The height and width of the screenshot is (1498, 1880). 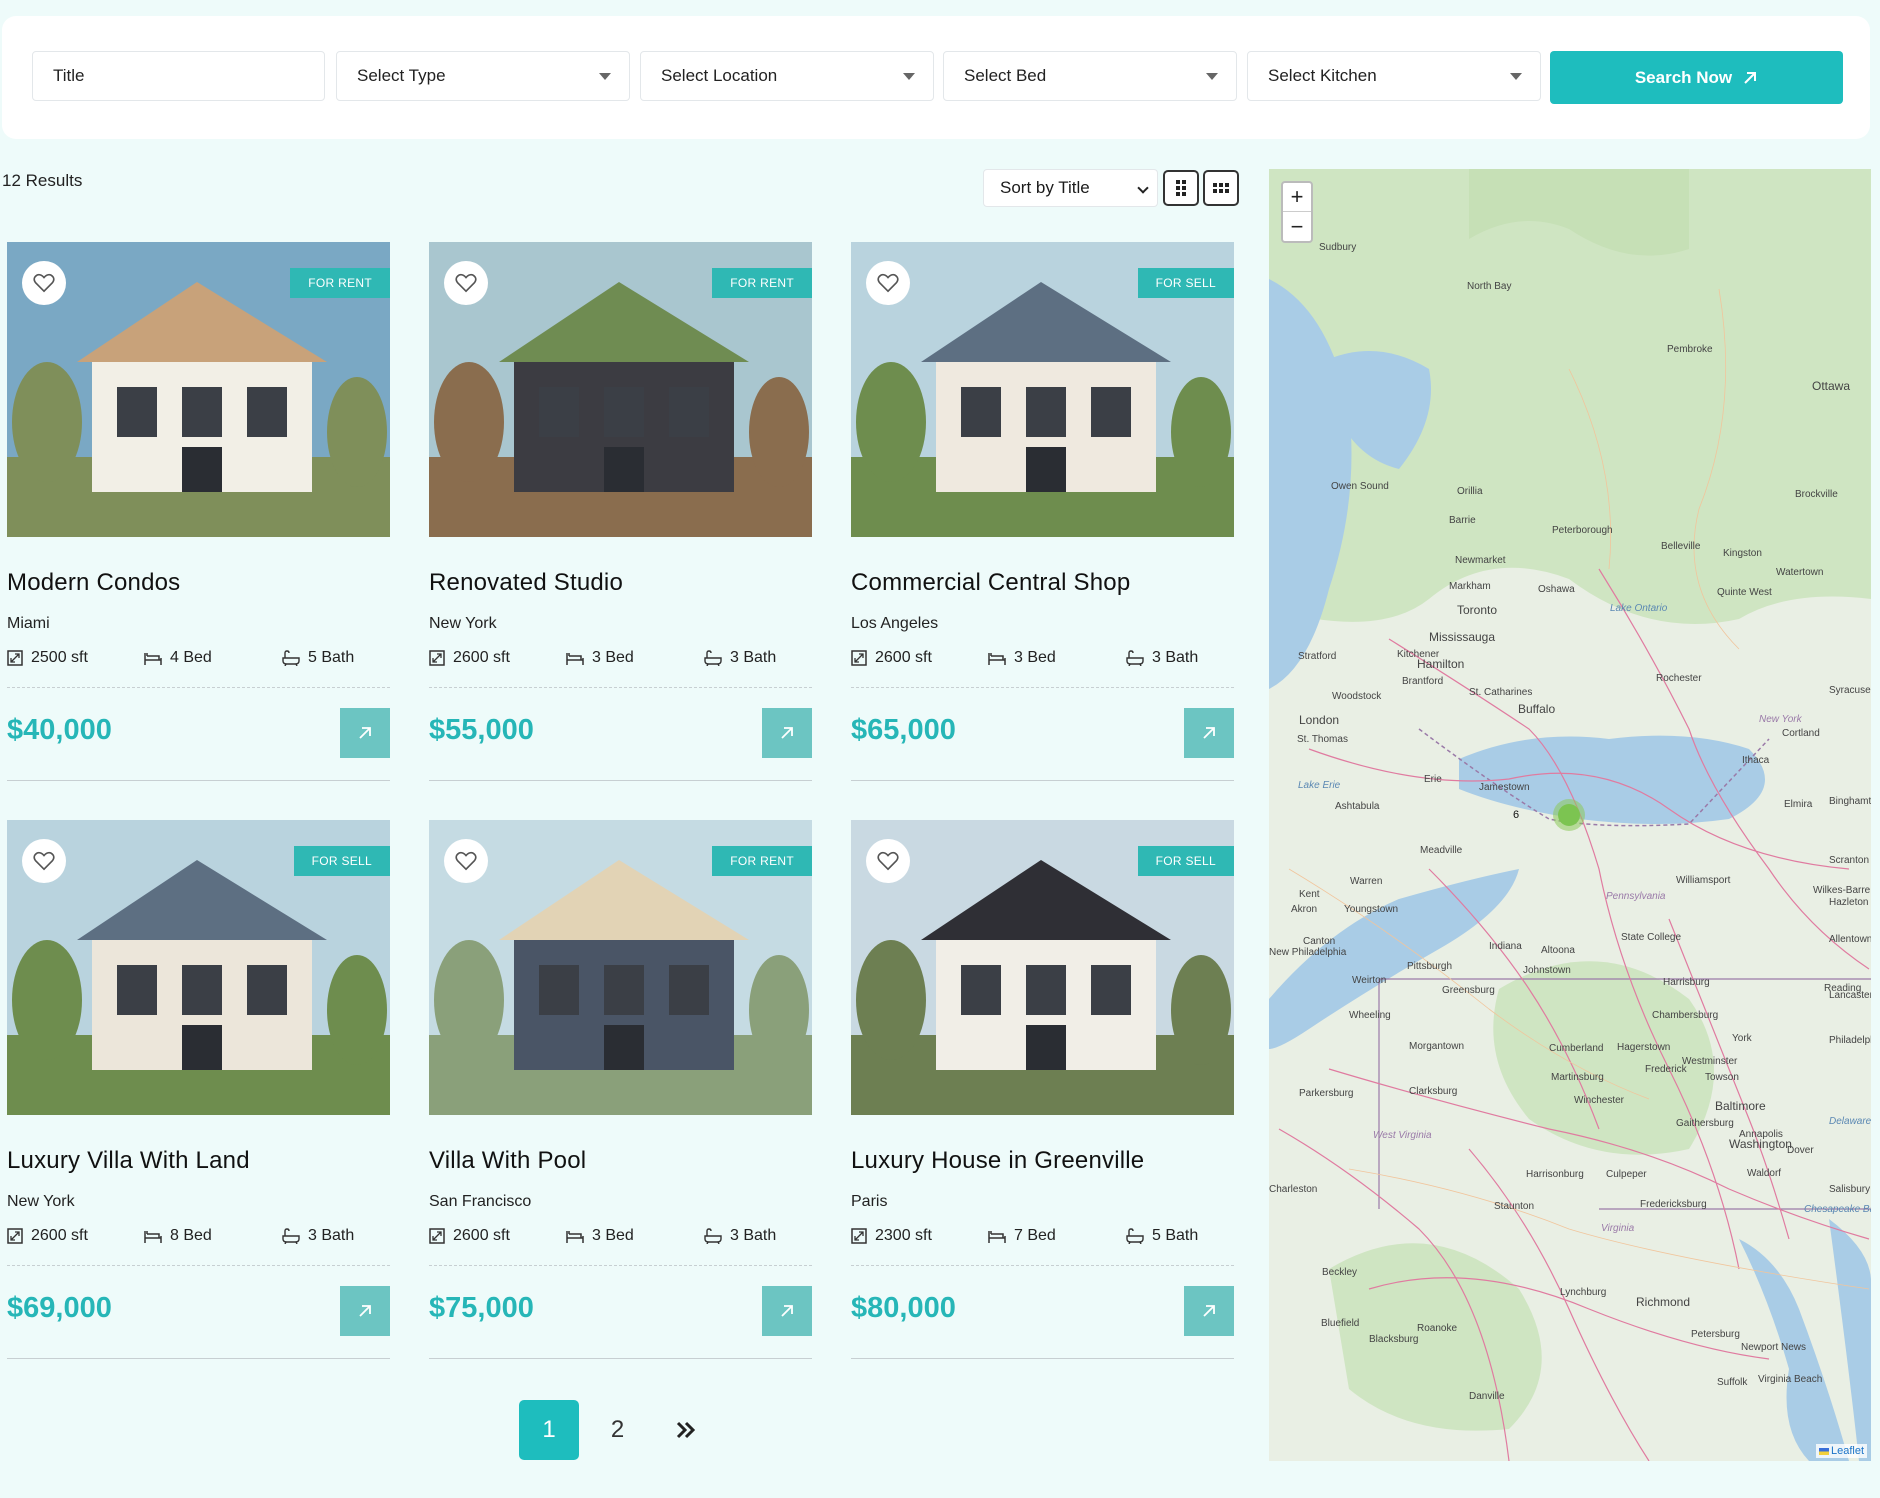 I want to click on map-place-label: Clarksburg, so click(x=1433, y=1091).